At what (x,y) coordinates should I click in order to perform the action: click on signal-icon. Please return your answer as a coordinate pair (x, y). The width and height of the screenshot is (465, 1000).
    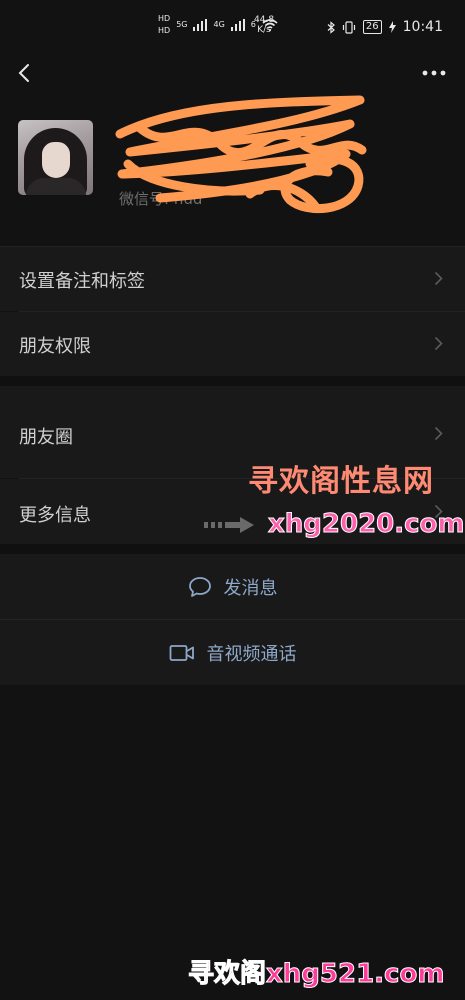
    Looking at the image, I should click on (200, 24).